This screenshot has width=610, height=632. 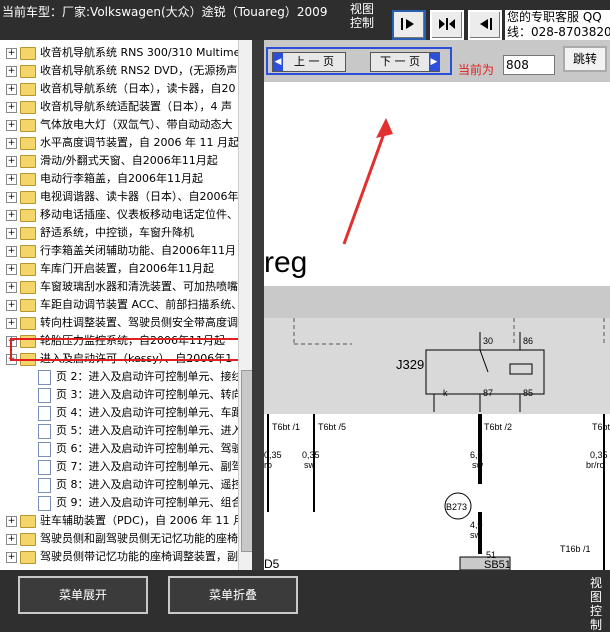 What do you see at coordinates (139, 70) in the screenshot?
I see `tree-item-label: 收音机导航系统 RNS2 DVD，(无源扬声` at bounding box center [139, 70].